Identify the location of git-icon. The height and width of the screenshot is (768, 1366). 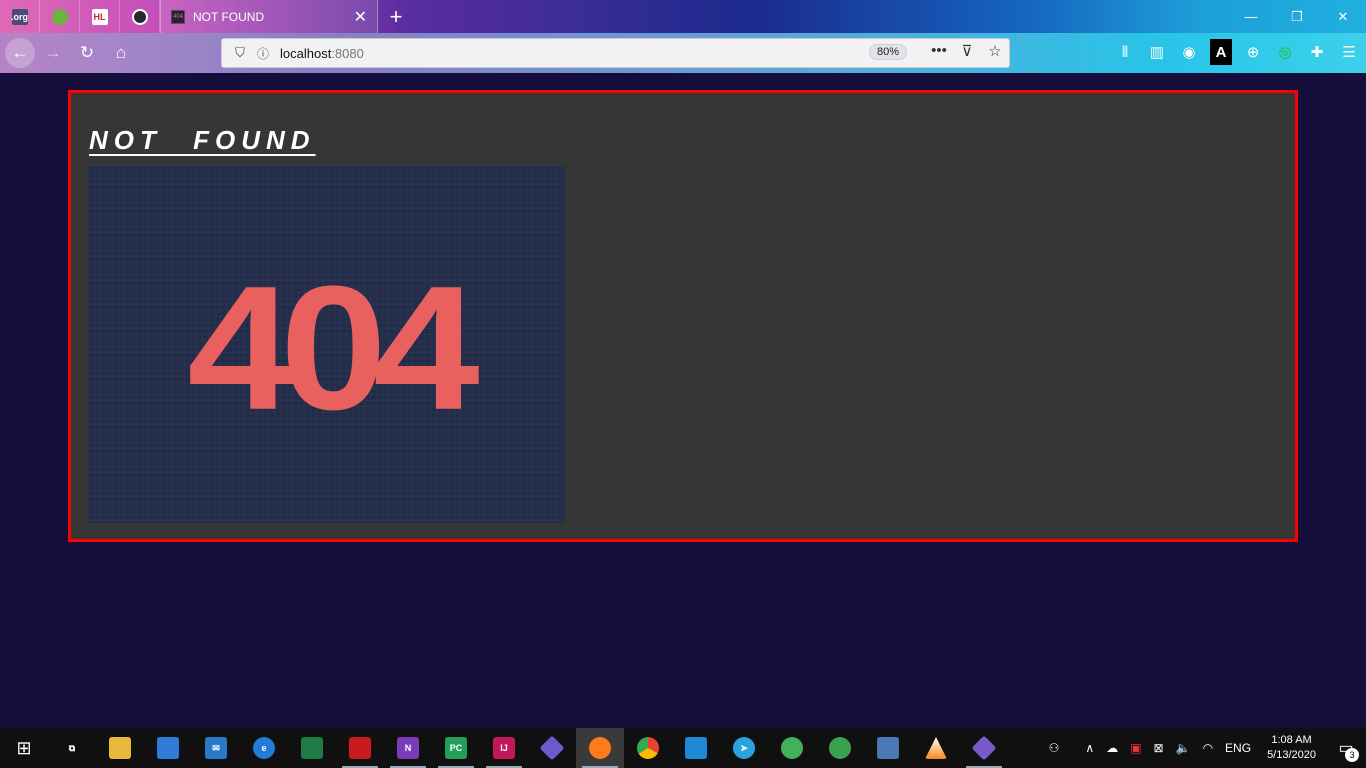
(552, 748).